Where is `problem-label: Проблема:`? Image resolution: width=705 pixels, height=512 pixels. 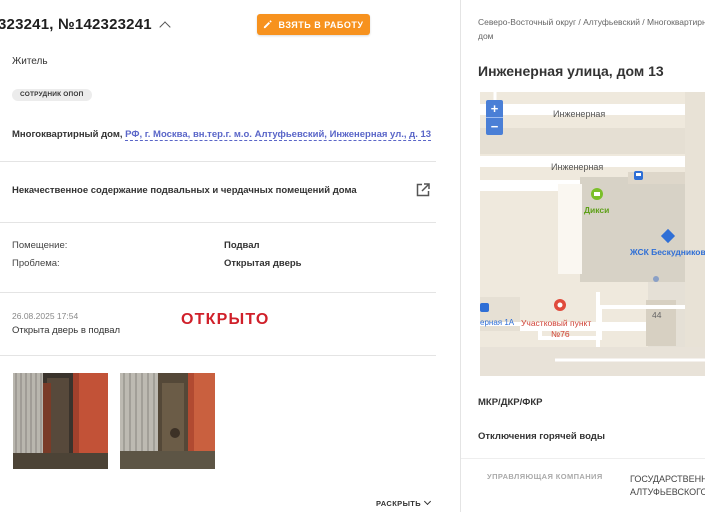 problem-label: Проблема: is located at coordinates (36, 263).